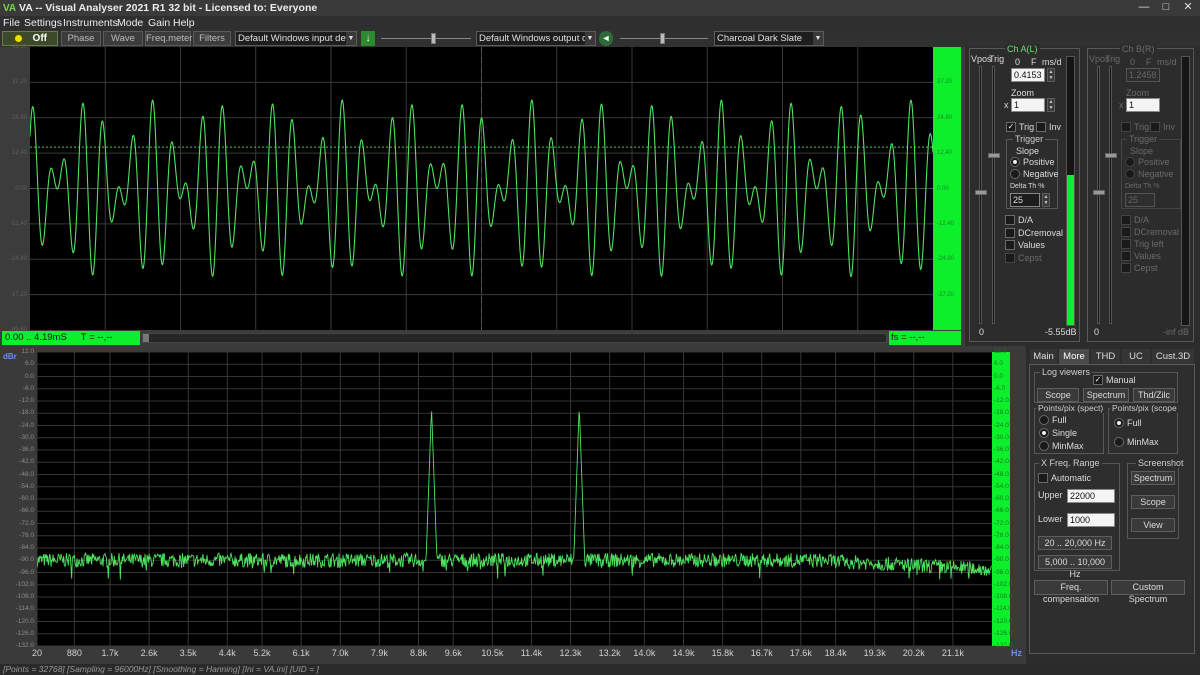  Describe the element at coordinates (1010, 233) in the screenshot. I see `dcremoval-checkbox` at that location.